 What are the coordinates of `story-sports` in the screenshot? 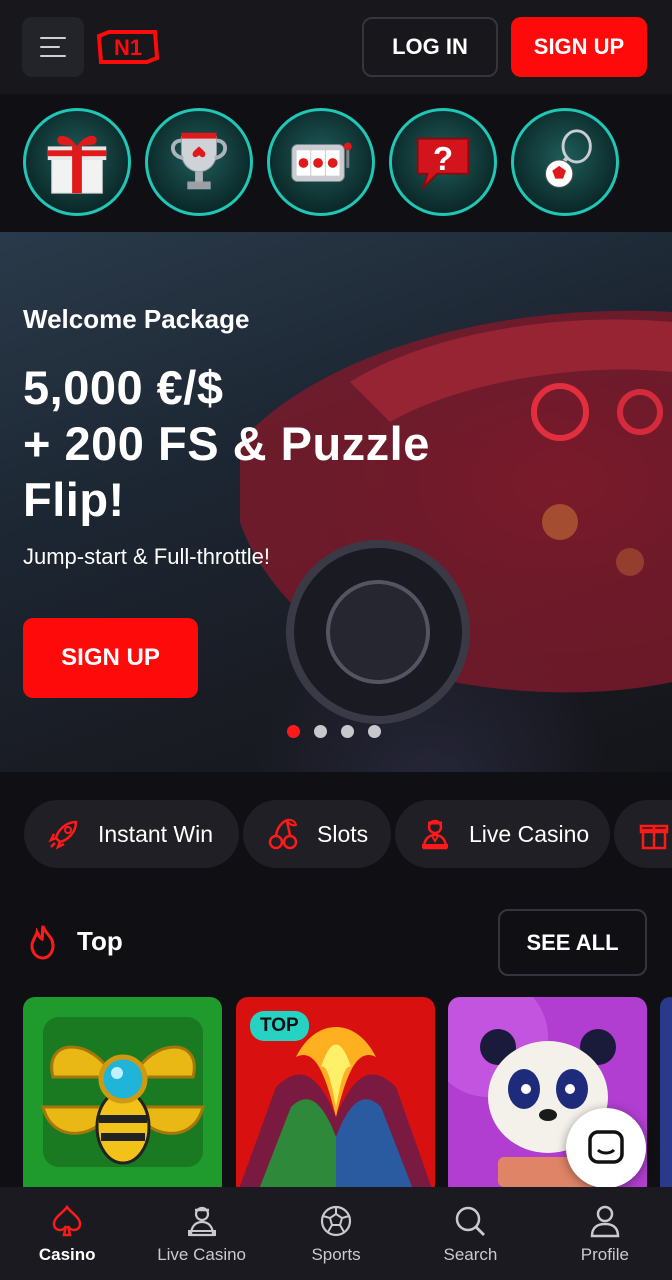 It's located at (565, 162).